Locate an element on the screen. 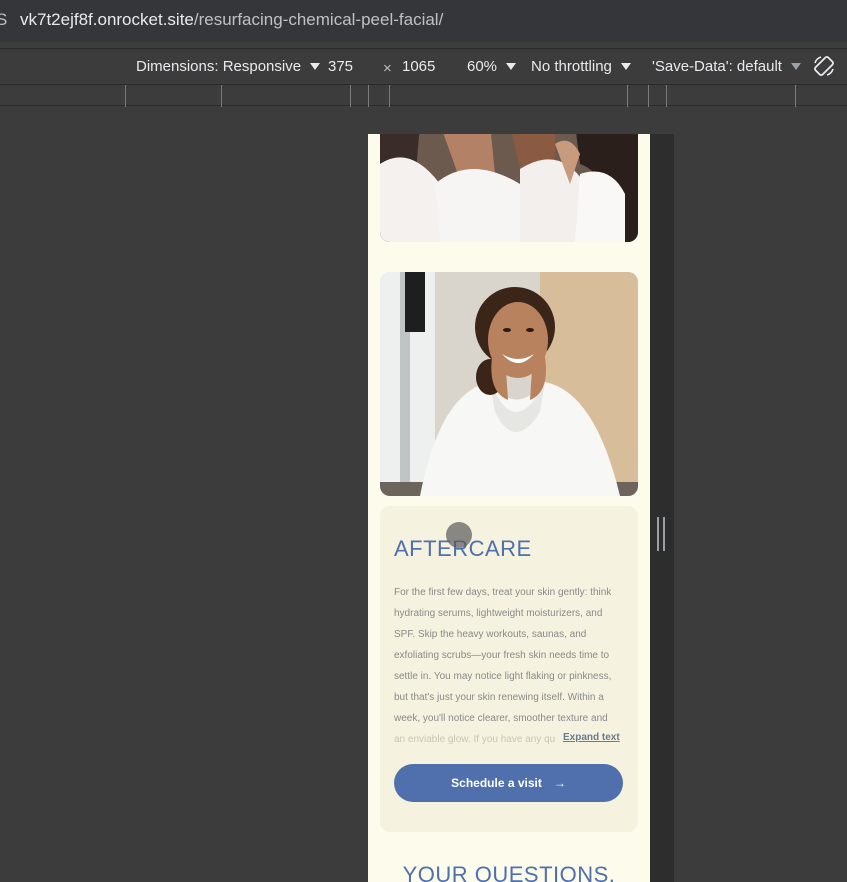 The height and width of the screenshot is (882, 847). dimensions-dropdown: Dimensions: Responsive is located at coordinates (228, 66).